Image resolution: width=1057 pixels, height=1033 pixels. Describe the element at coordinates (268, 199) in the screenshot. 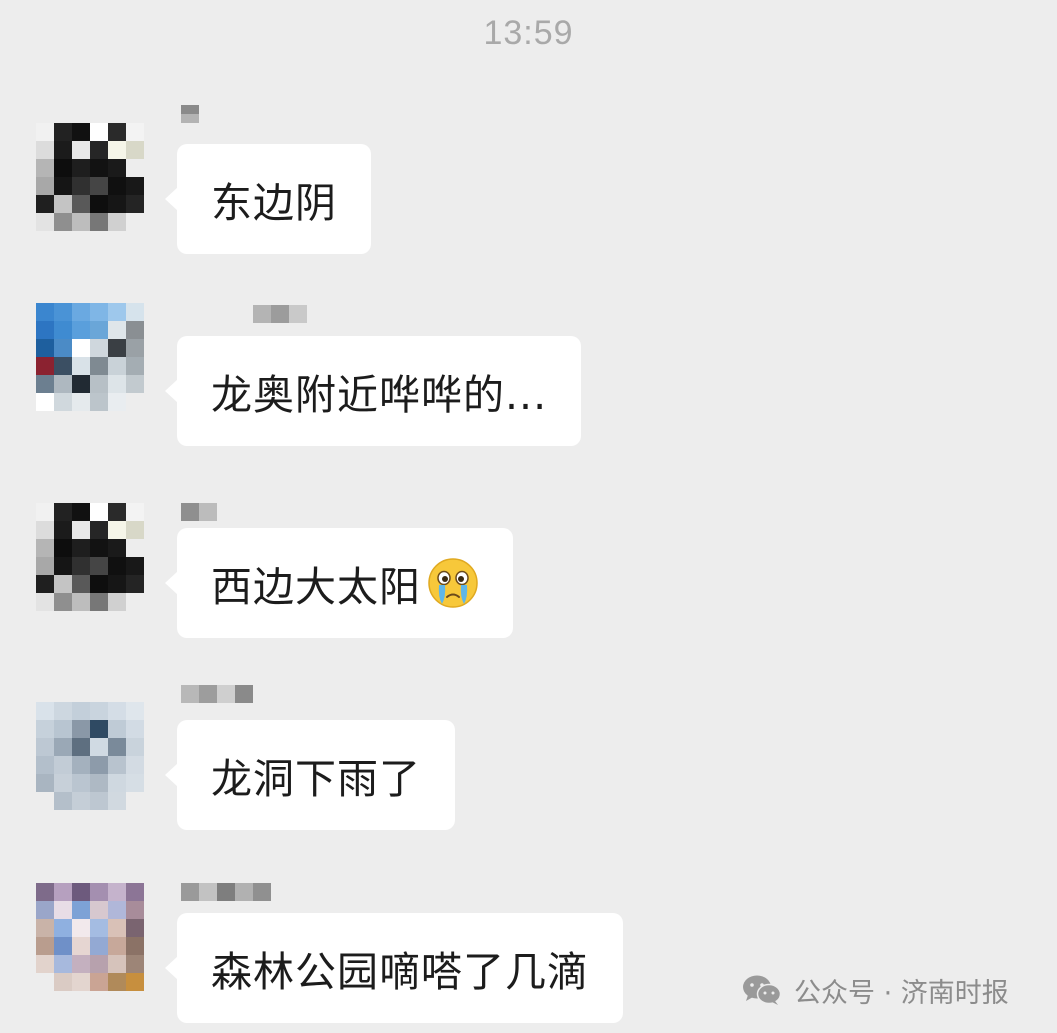

I see `message-bubble: 东边阴` at that location.